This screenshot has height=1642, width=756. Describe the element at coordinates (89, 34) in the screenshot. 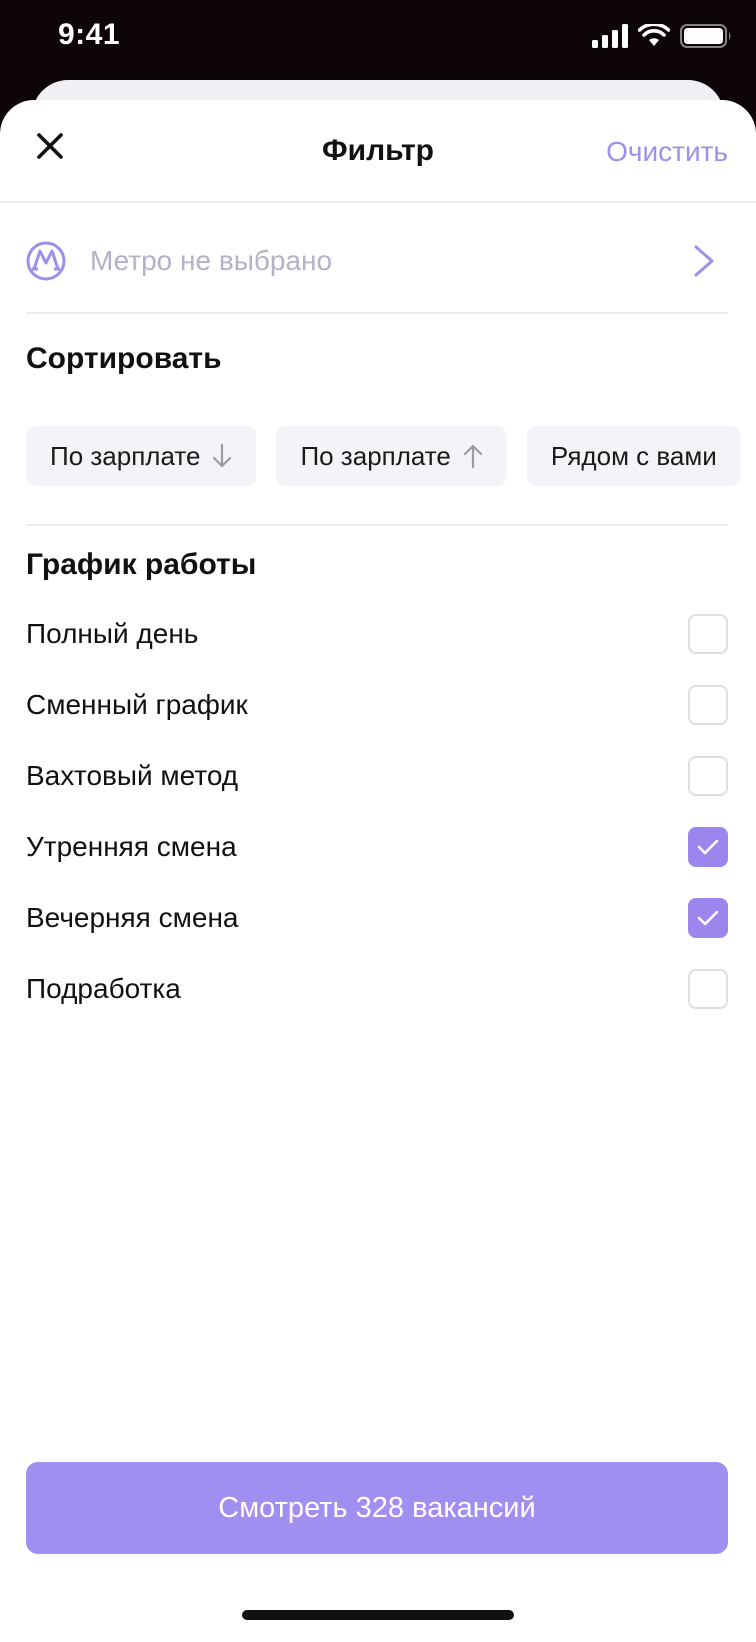

I see `status-time: 9:41` at that location.